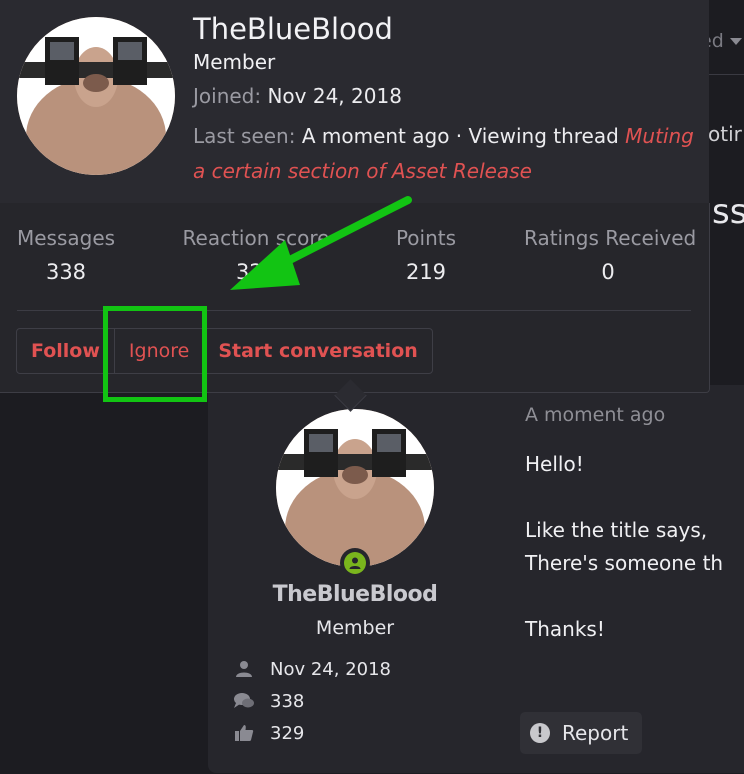  I want to click on tooltip-action-buttons: Follow Ignore Start conversation, so click(224, 351).